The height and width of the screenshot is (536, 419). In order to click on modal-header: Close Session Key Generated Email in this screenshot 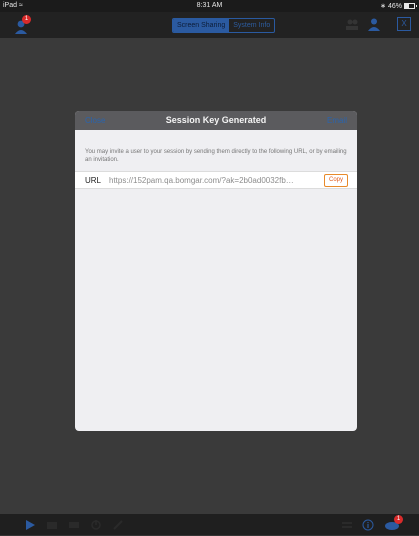, I will do `click(216, 120)`.